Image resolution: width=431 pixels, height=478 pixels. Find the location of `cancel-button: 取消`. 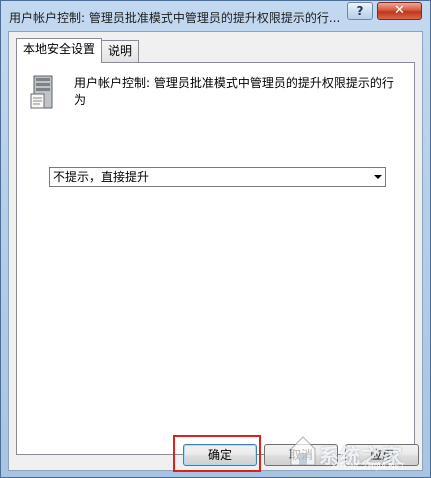

cancel-button: 取消 is located at coordinates (301, 455).